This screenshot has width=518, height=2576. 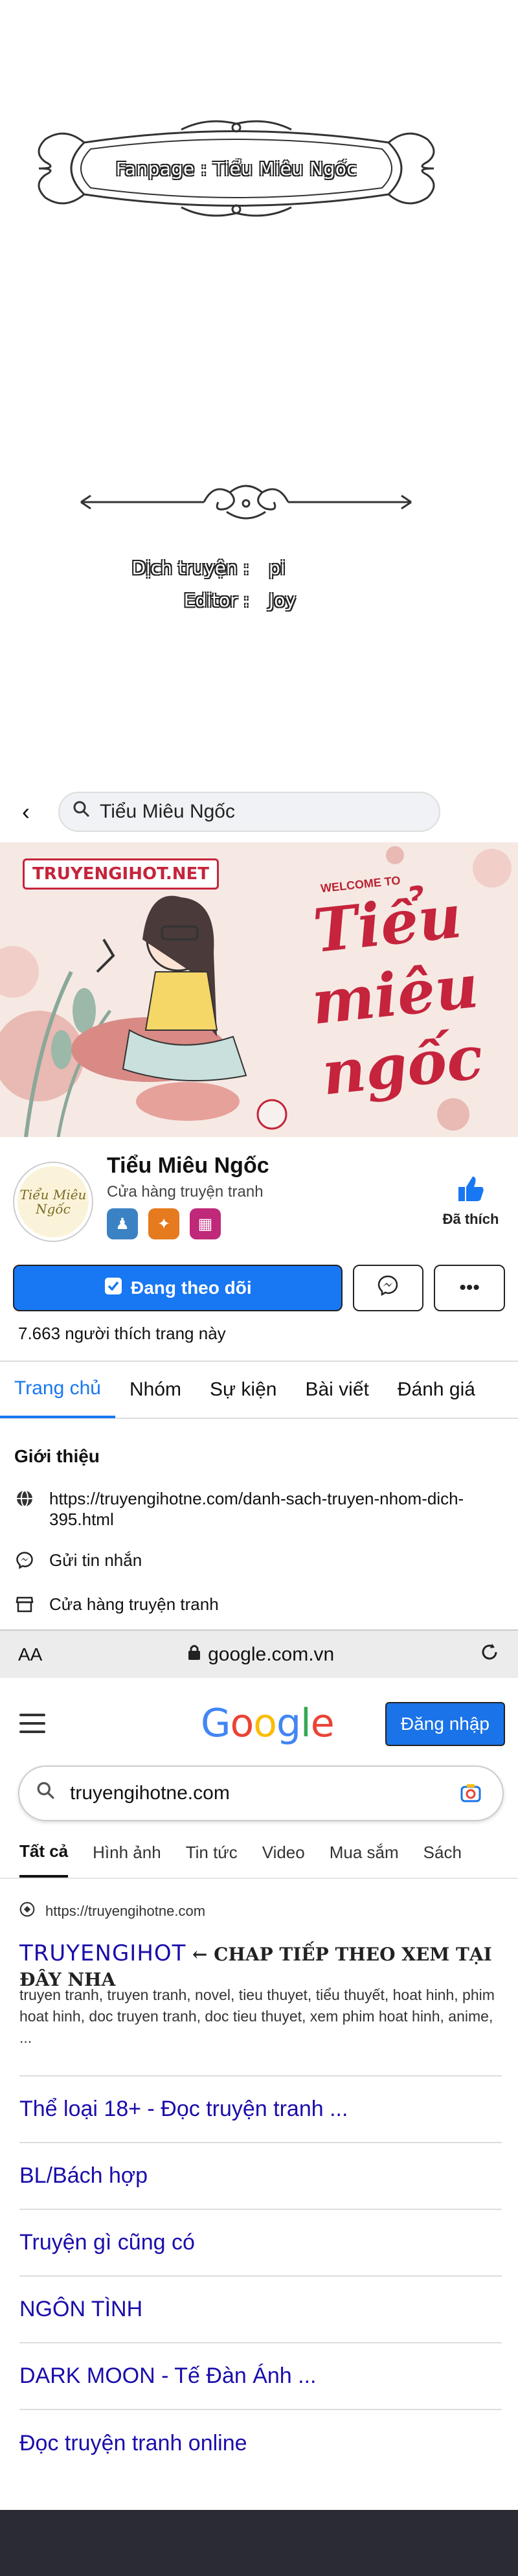 What do you see at coordinates (277, 568) in the screenshot?
I see `translator-value: pi` at bounding box center [277, 568].